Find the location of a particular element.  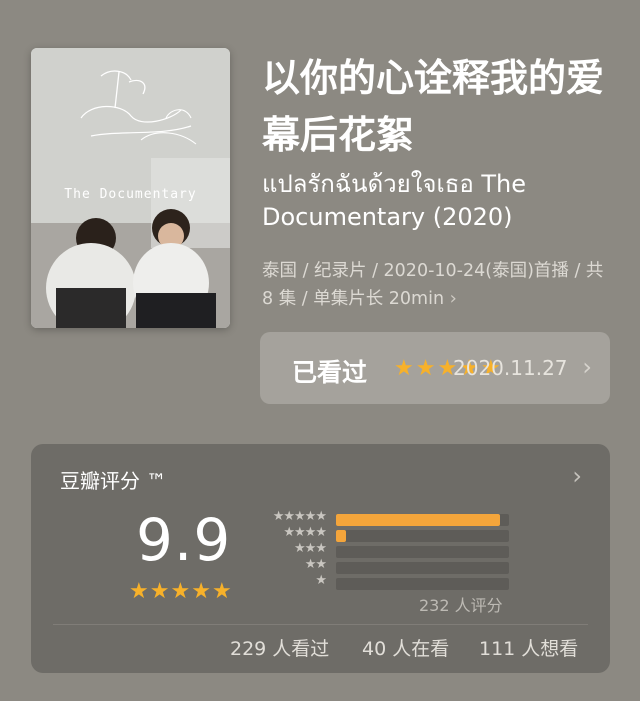

watched-status-button: 已看过 ★★★★★ 2020.11.27 › is located at coordinates (435, 368).